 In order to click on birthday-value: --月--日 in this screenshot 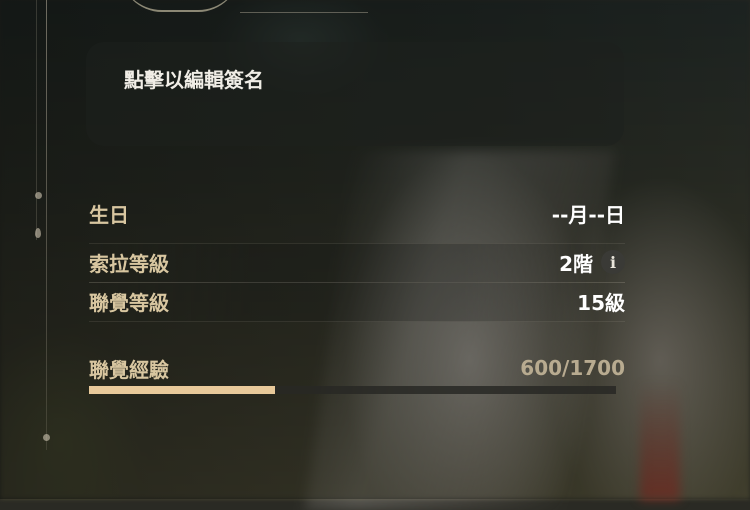, I will do `click(588, 214)`.